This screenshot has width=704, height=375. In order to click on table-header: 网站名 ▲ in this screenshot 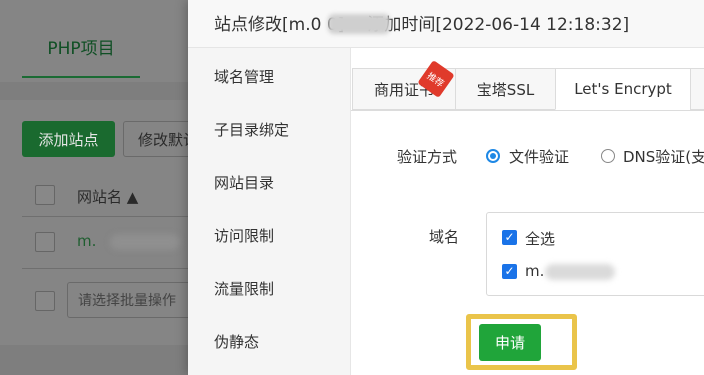, I will do `click(107, 195)`.